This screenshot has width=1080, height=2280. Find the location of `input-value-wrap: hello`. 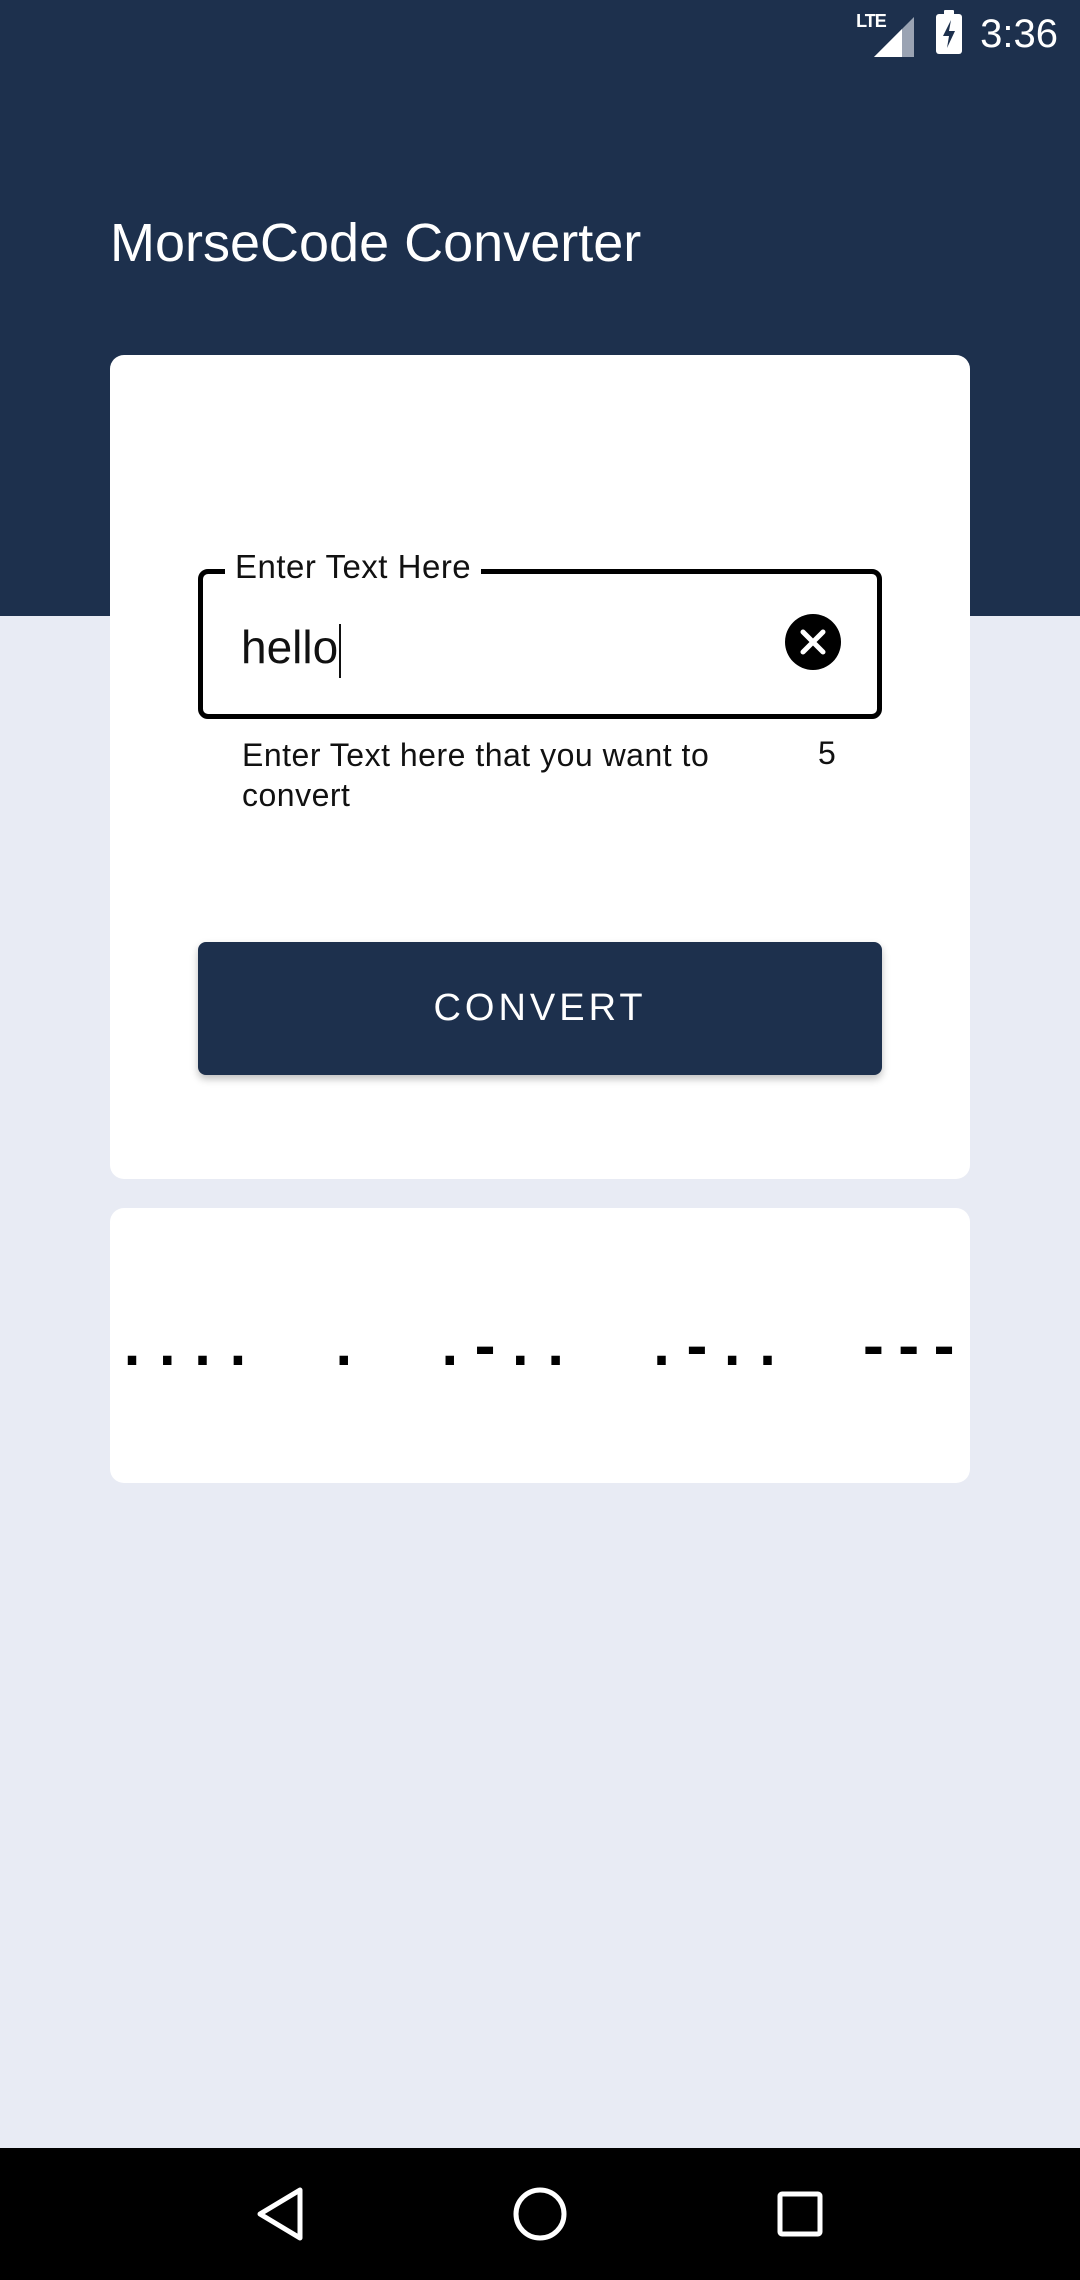

input-value-wrap: hello is located at coordinates (291, 649).